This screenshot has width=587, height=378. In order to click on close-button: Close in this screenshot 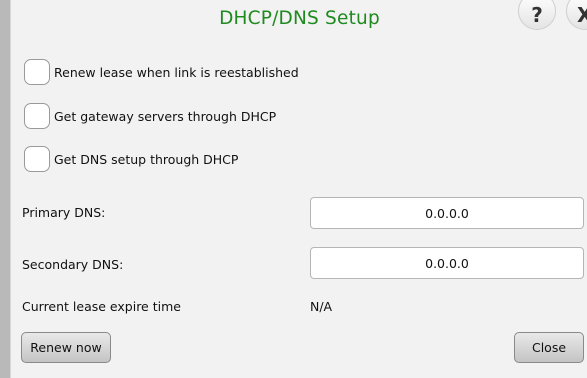, I will do `click(549, 347)`.